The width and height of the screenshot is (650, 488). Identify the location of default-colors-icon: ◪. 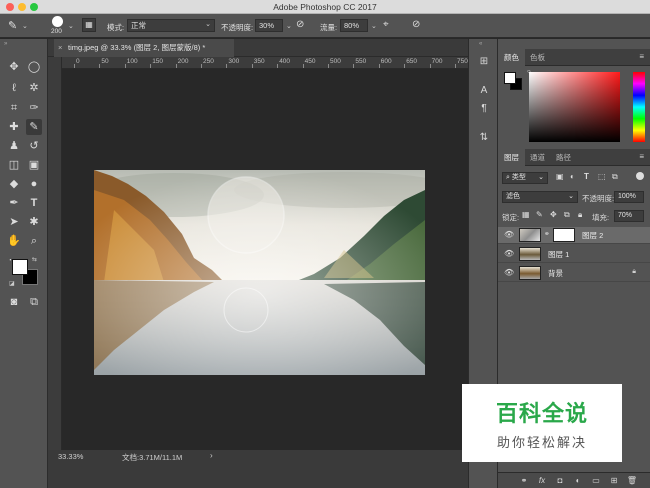
(12, 283).